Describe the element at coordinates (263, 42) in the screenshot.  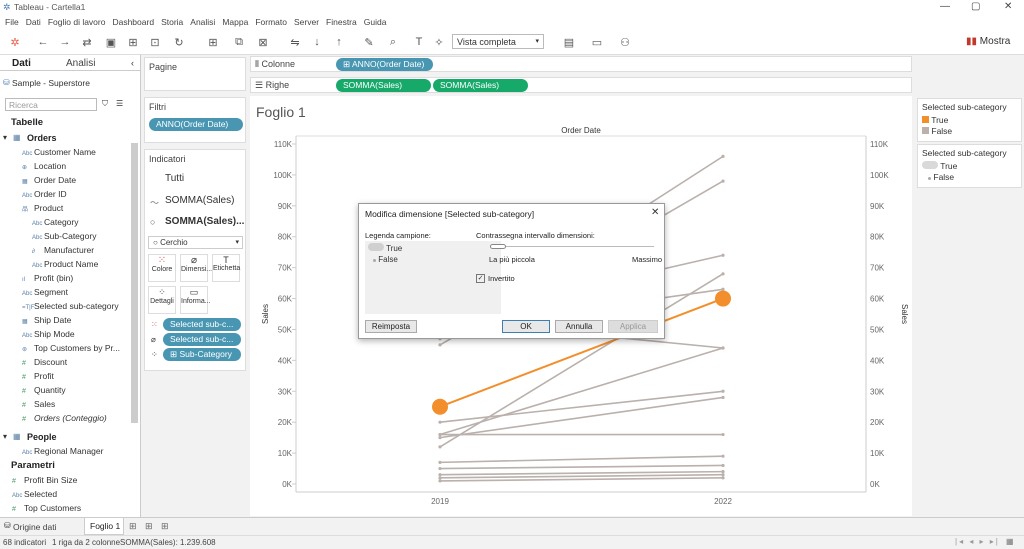
I see `clear-sheet-icon: ⊠` at that location.